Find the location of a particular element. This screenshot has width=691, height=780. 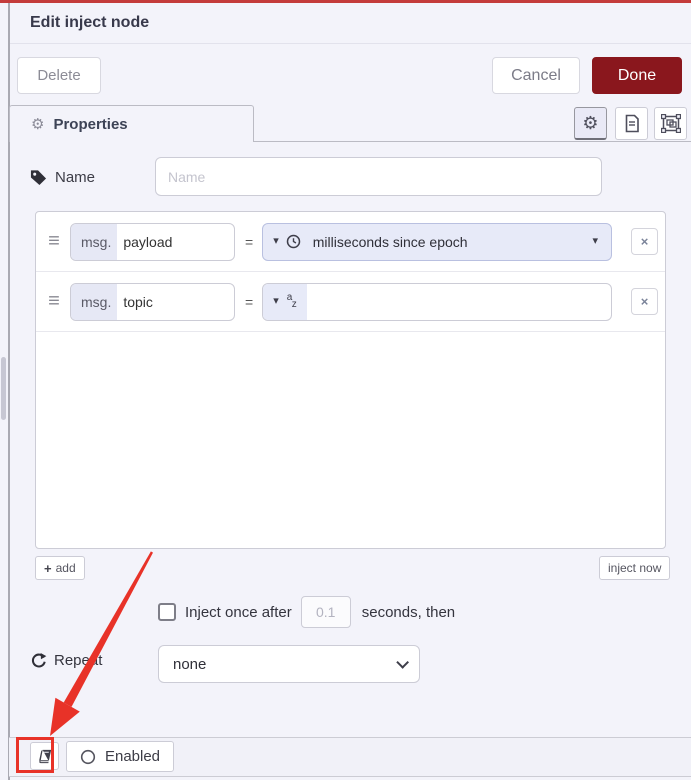

properties-tab-button: ⚙ is located at coordinates (590, 123).